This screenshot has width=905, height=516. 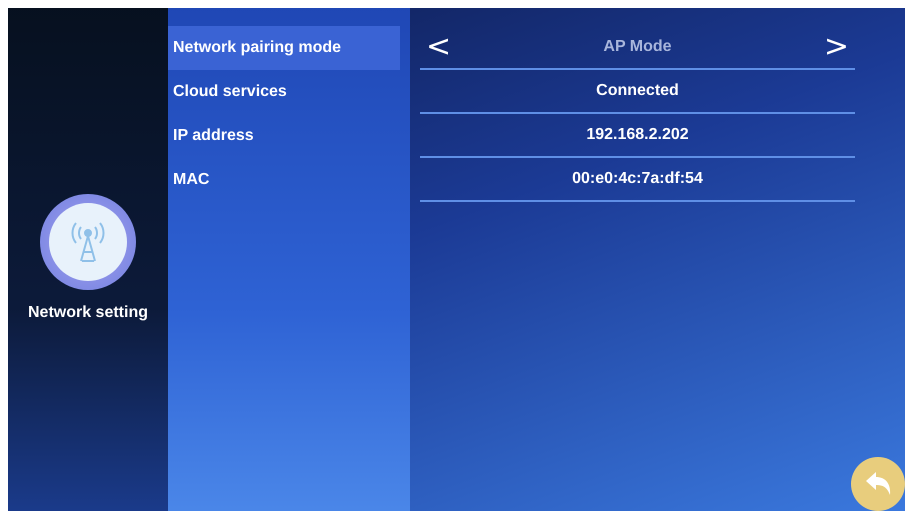 What do you see at coordinates (439, 47) in the screenshot?
I see `previous-button: <` at bounding box center [439, 47].